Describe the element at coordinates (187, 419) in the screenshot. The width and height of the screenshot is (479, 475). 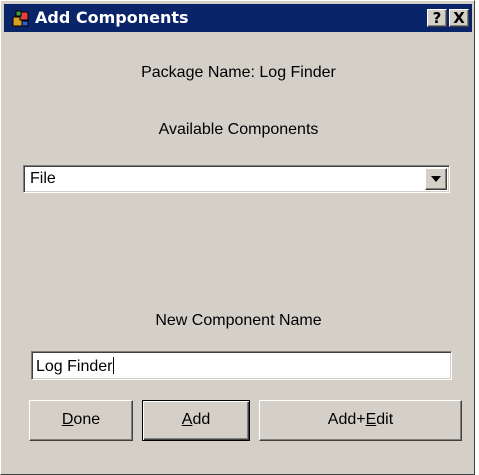
I see `add-mnemonic: A` at that location.